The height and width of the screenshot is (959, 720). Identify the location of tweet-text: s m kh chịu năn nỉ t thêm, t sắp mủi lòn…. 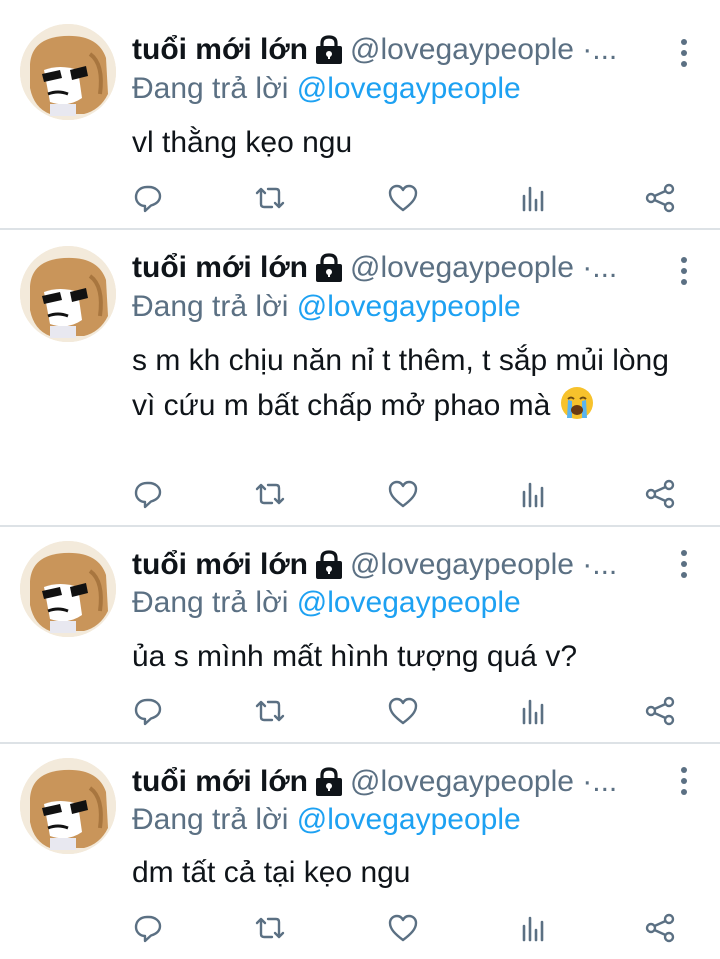
(412, 383).